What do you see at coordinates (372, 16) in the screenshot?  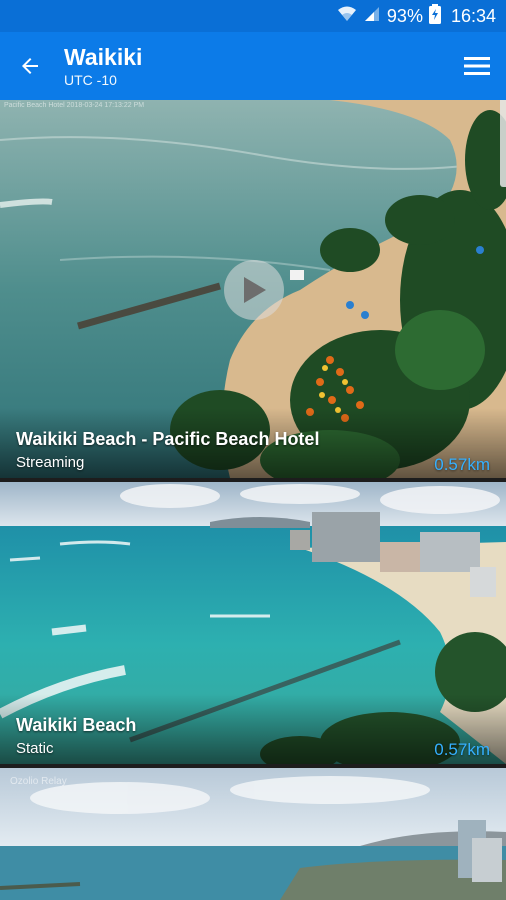 I see `signal-icon` at bounding box center [372, 16].